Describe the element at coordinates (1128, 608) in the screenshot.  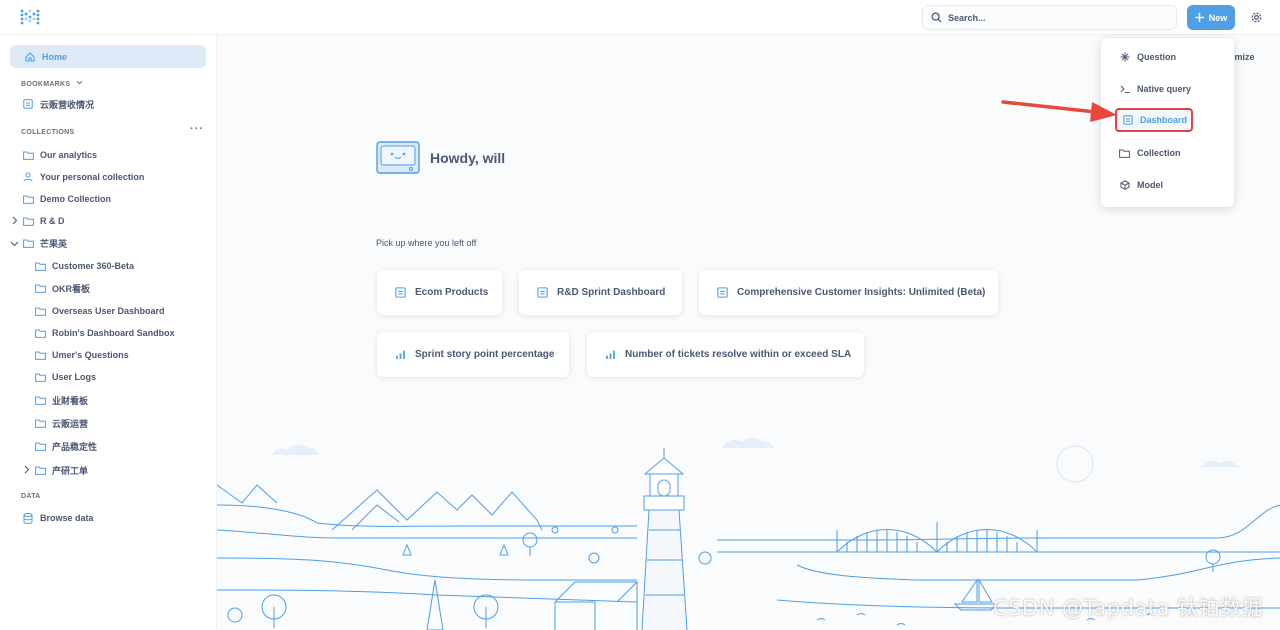
I see `watermark: CSDN @Tapdata 钛铂数据` at that location.